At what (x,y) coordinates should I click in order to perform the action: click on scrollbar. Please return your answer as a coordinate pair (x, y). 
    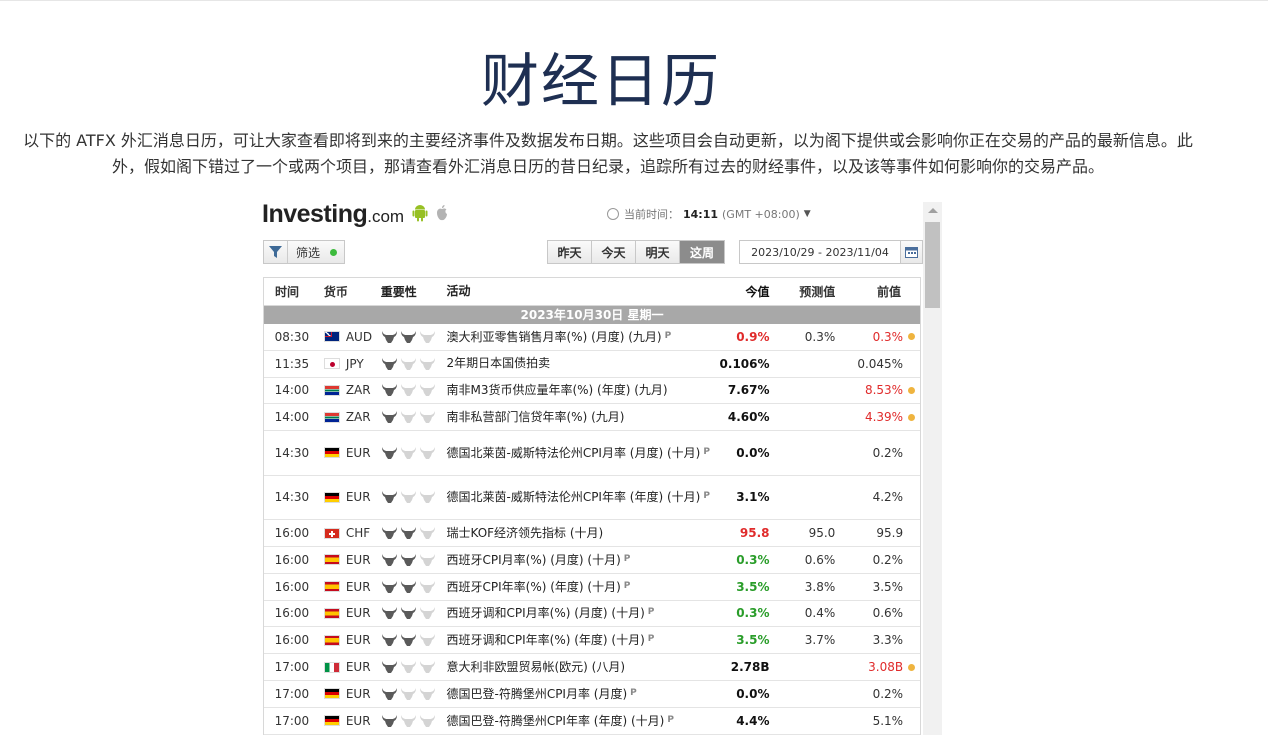
    Looking at the image, I should click on (932, 468).